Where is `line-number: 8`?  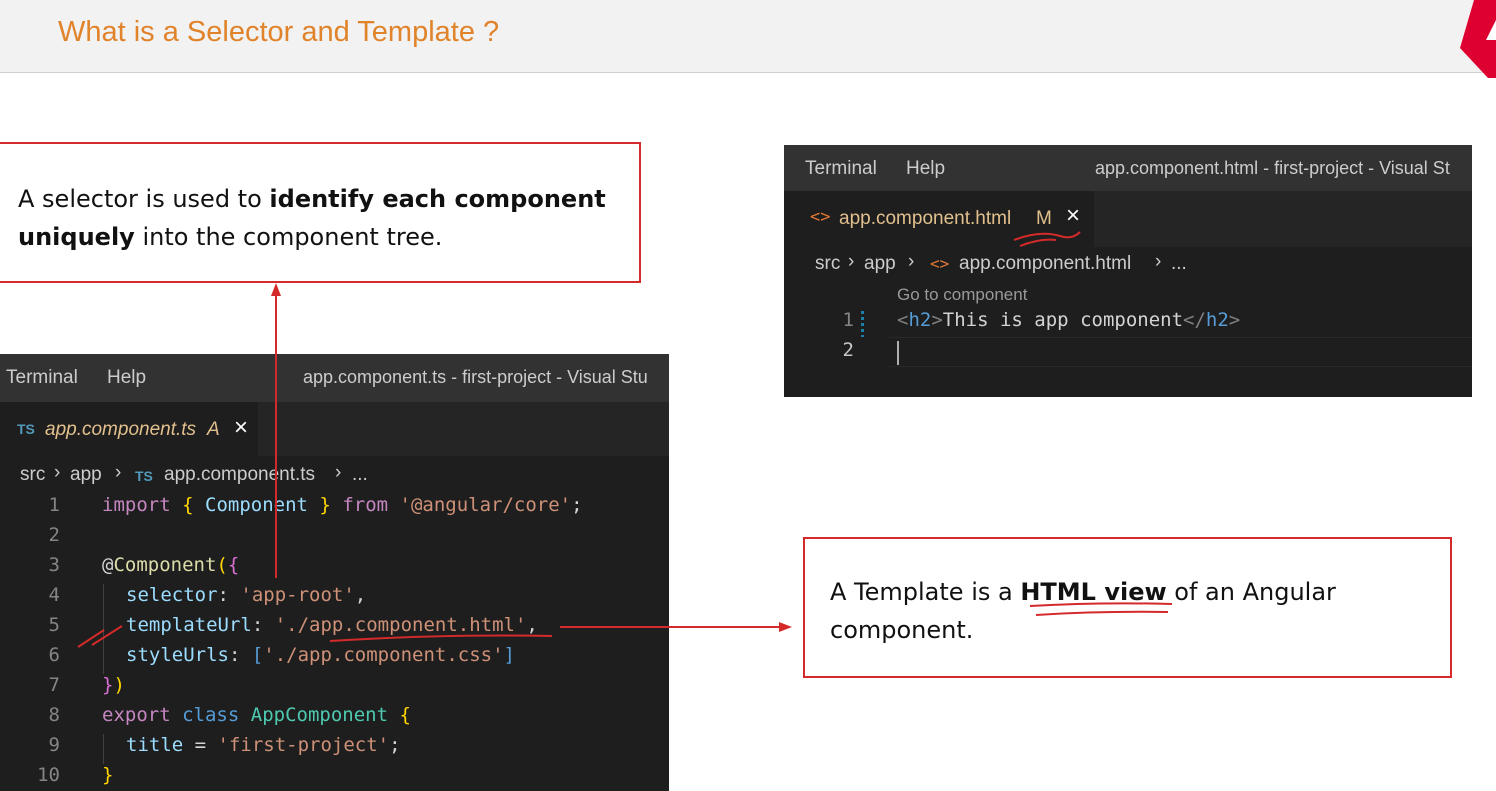 line-number: 8 is located at coordinates (54, 715).